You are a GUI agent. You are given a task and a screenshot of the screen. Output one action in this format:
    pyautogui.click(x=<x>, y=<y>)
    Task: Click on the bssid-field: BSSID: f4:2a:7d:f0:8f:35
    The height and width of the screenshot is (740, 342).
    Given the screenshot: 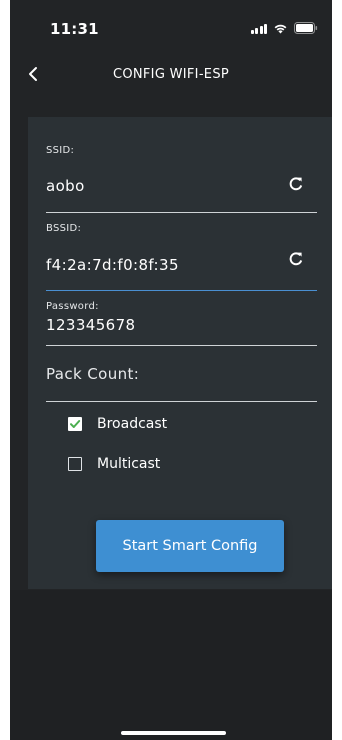 What is the action you would take?
    pyautogui.click(x=181, y=251)
    